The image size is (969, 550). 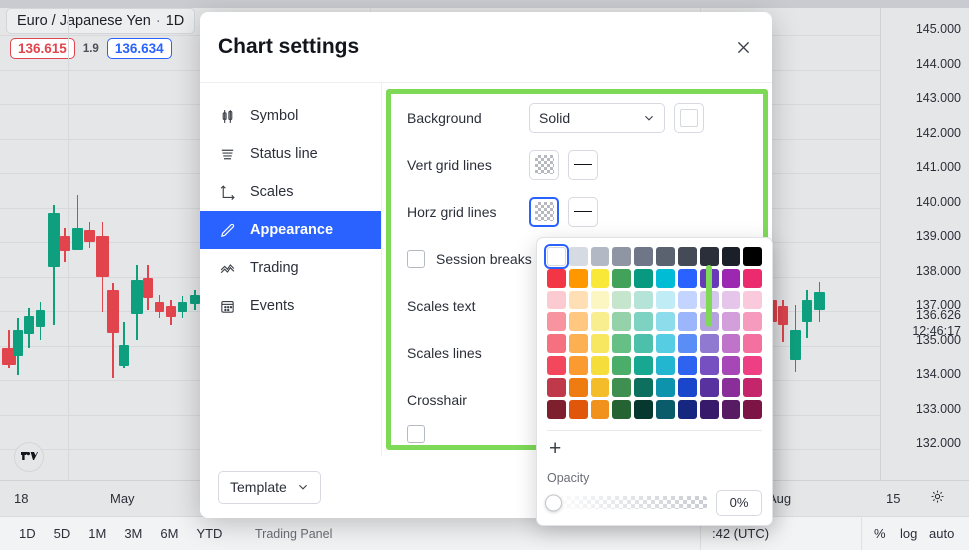 What do you see at coordinates (290, 306) in the screenshot?
I see `sidebar-item-events: Events` at bounding box center [290, 306].